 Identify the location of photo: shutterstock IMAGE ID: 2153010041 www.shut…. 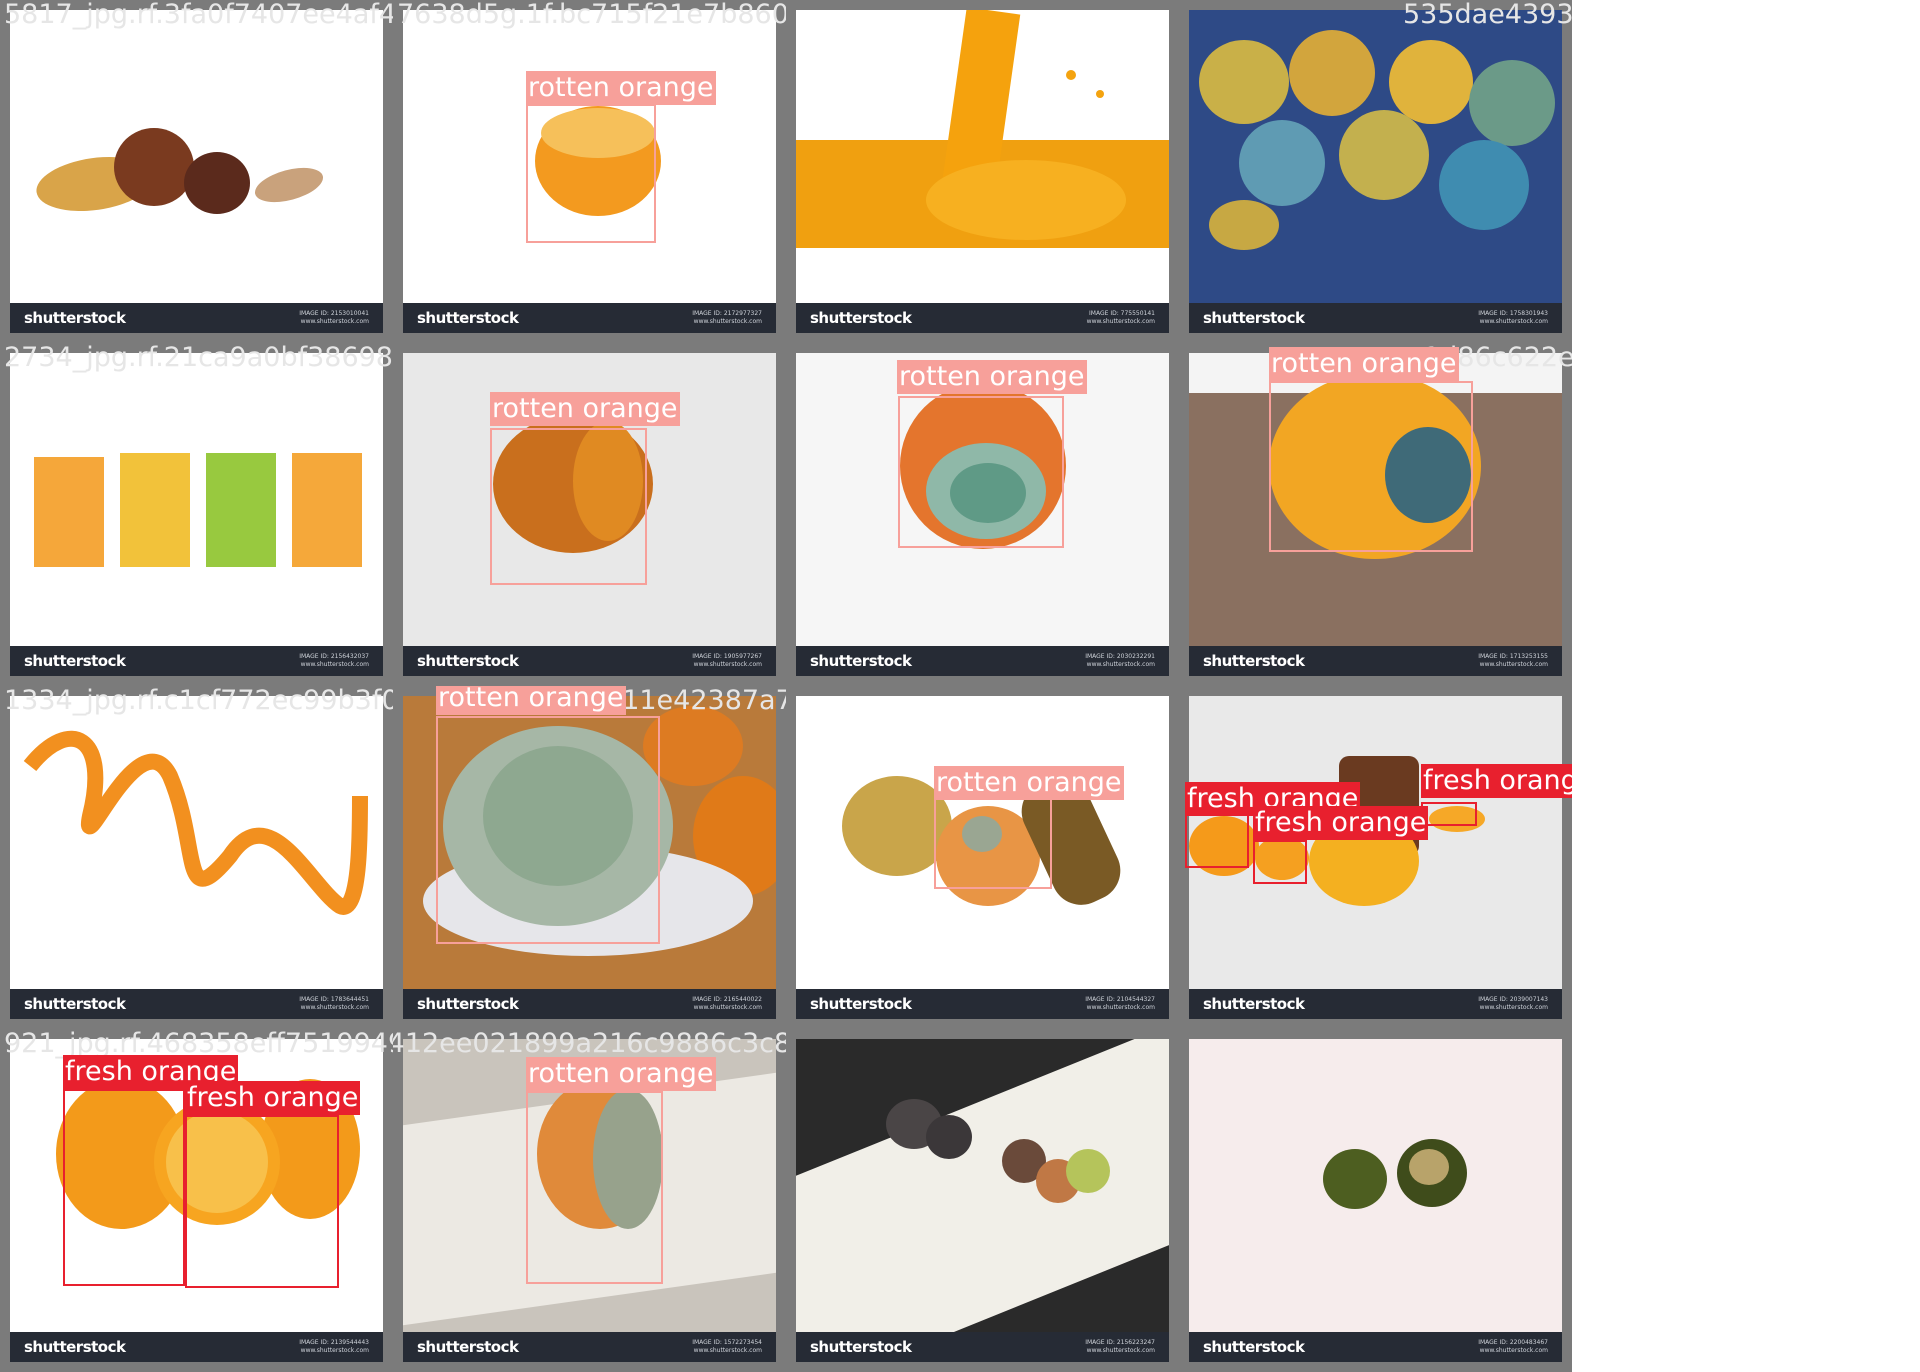
(196, 171).